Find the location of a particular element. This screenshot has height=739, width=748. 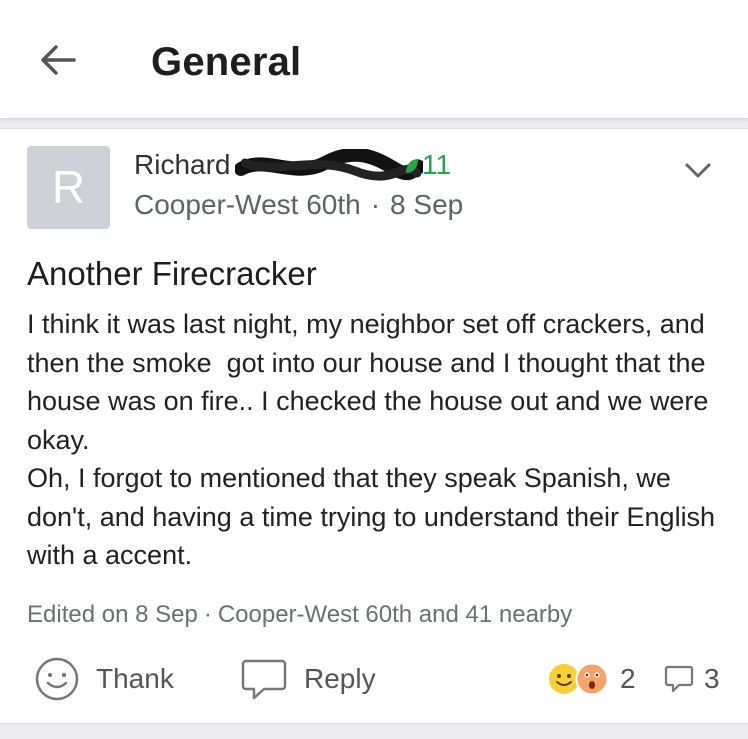

redaction-scribble is located at coordinates (329, 165).